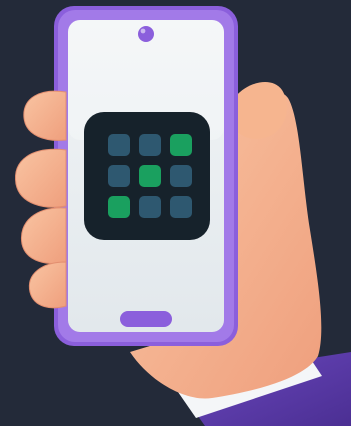 This screenshot has width=351, height=426. What do you see at coordinates (45, 115) in the screenshot?
I see `finger-index` at bounding box center [45, 115].